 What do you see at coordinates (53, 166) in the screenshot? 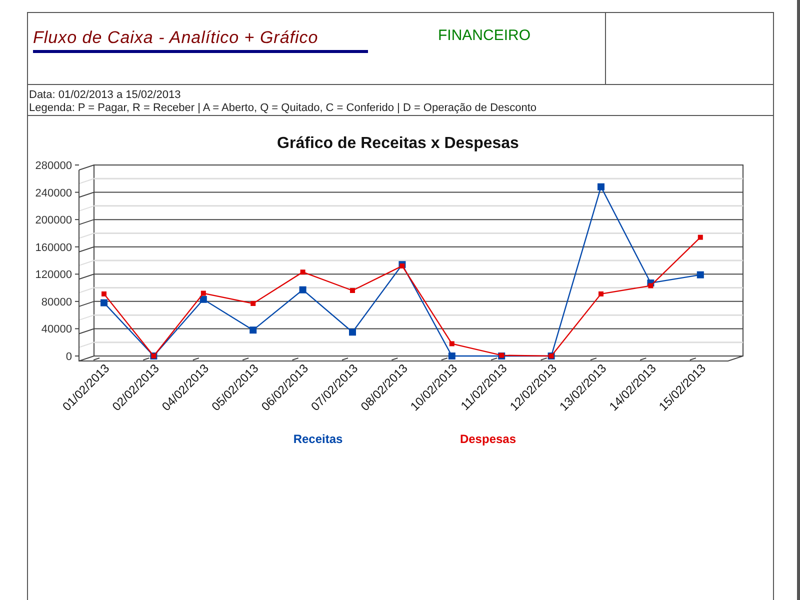
I see `tick-label: 280000` at bounding box center [53, 166].